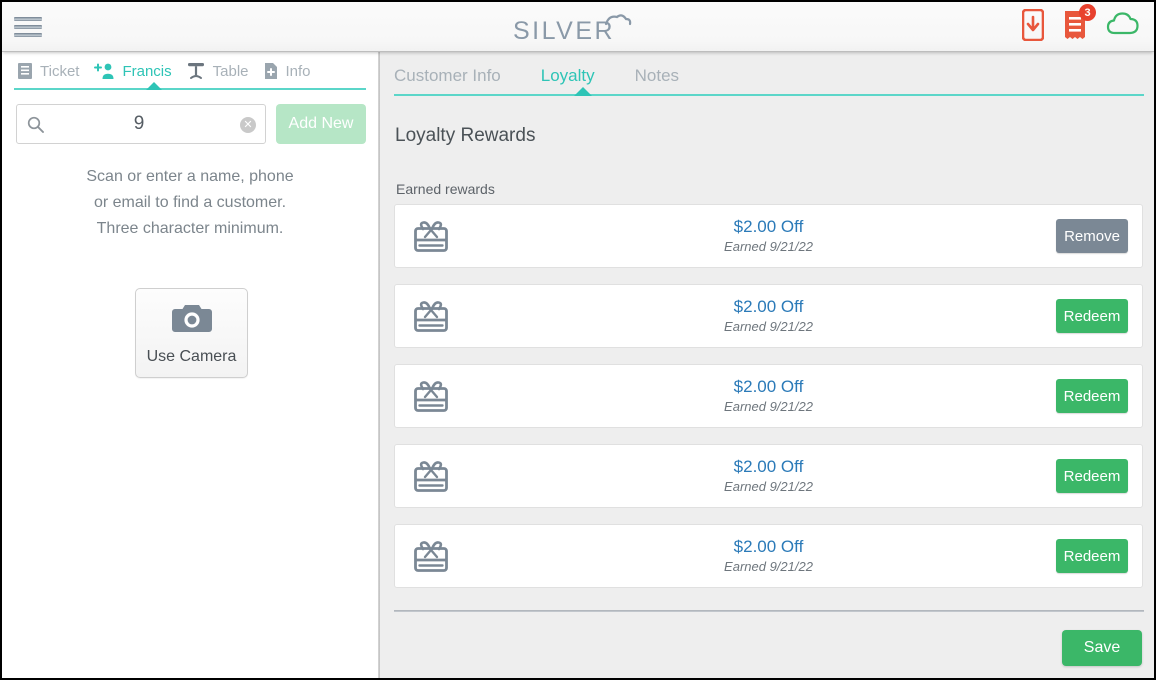 The height and width of the screenshot is (680, 1156). I want to click on search-input, so click(141, 124).